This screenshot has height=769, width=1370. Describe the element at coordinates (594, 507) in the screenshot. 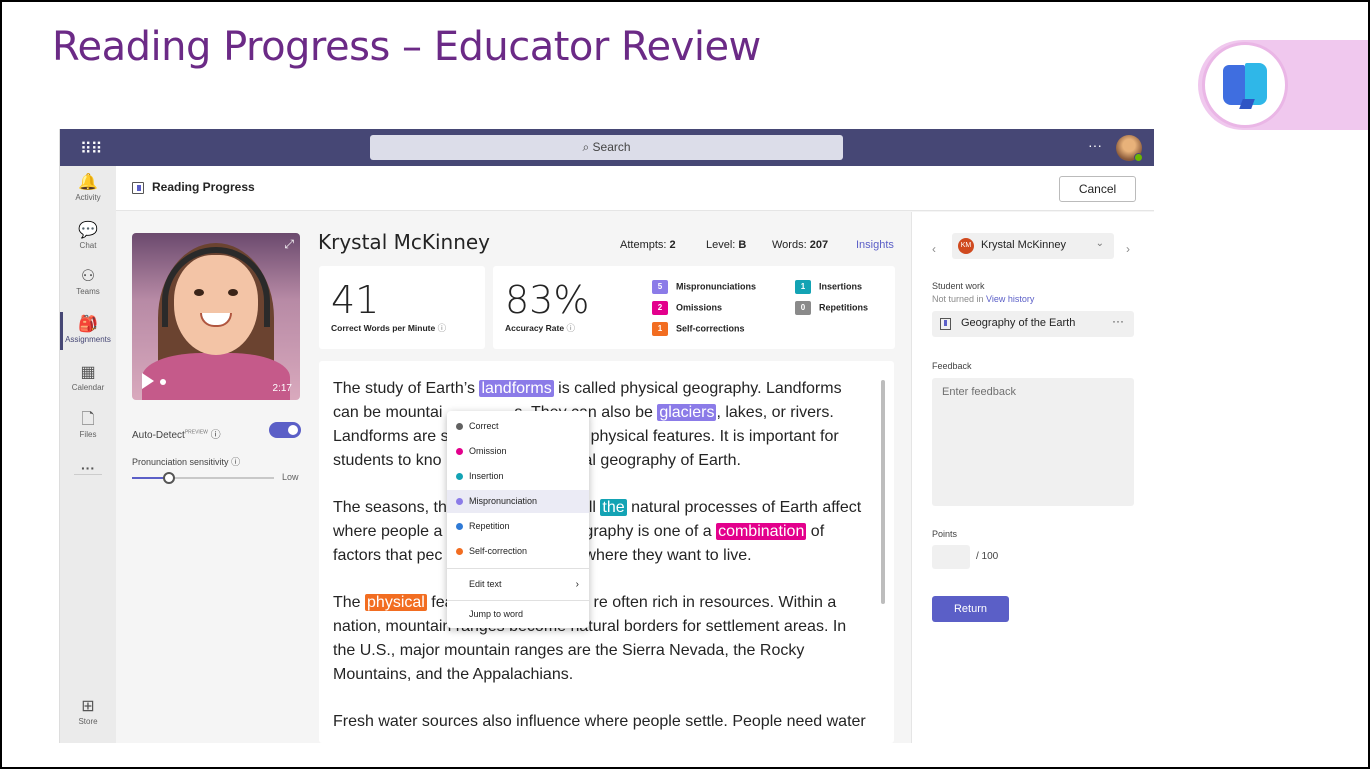

I see `text-span: ll` at that location.